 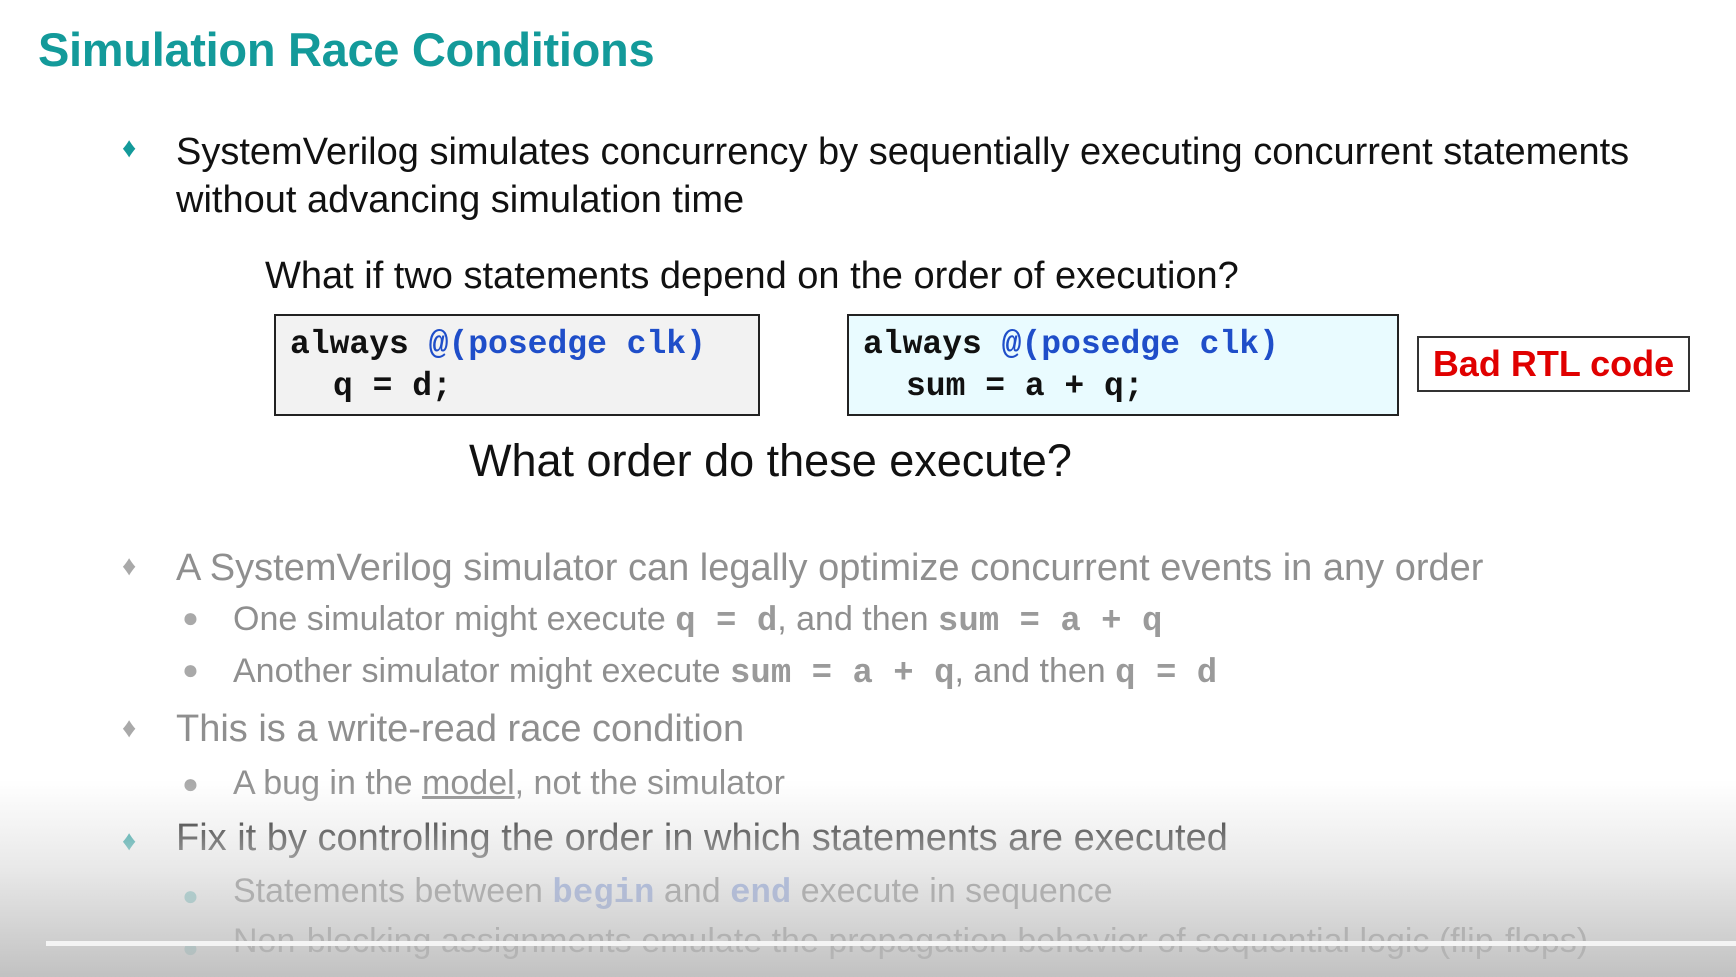 I want to click on bullet-1-line-2: without advancing simulation time, so click(x=460, y=200).